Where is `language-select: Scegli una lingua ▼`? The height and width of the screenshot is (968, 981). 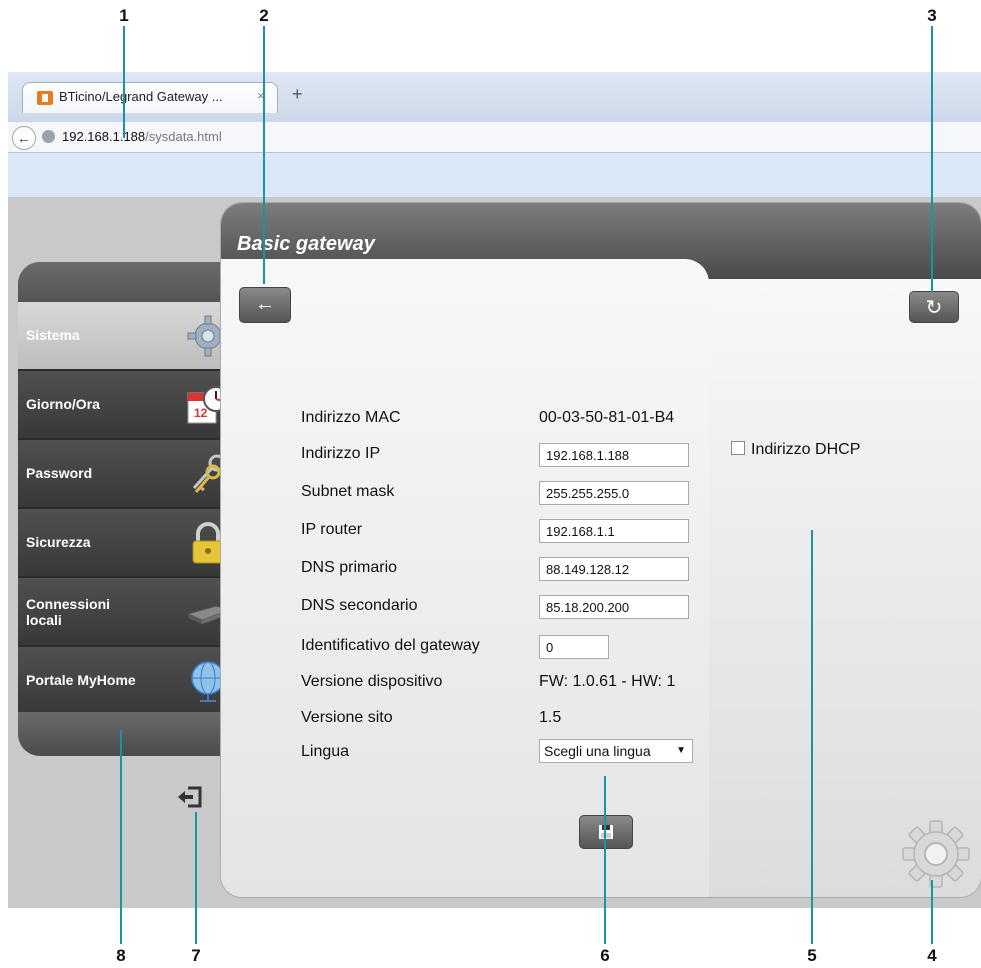 language-select: Scegli una lingua ▼ is located at coordinates (616, 751).